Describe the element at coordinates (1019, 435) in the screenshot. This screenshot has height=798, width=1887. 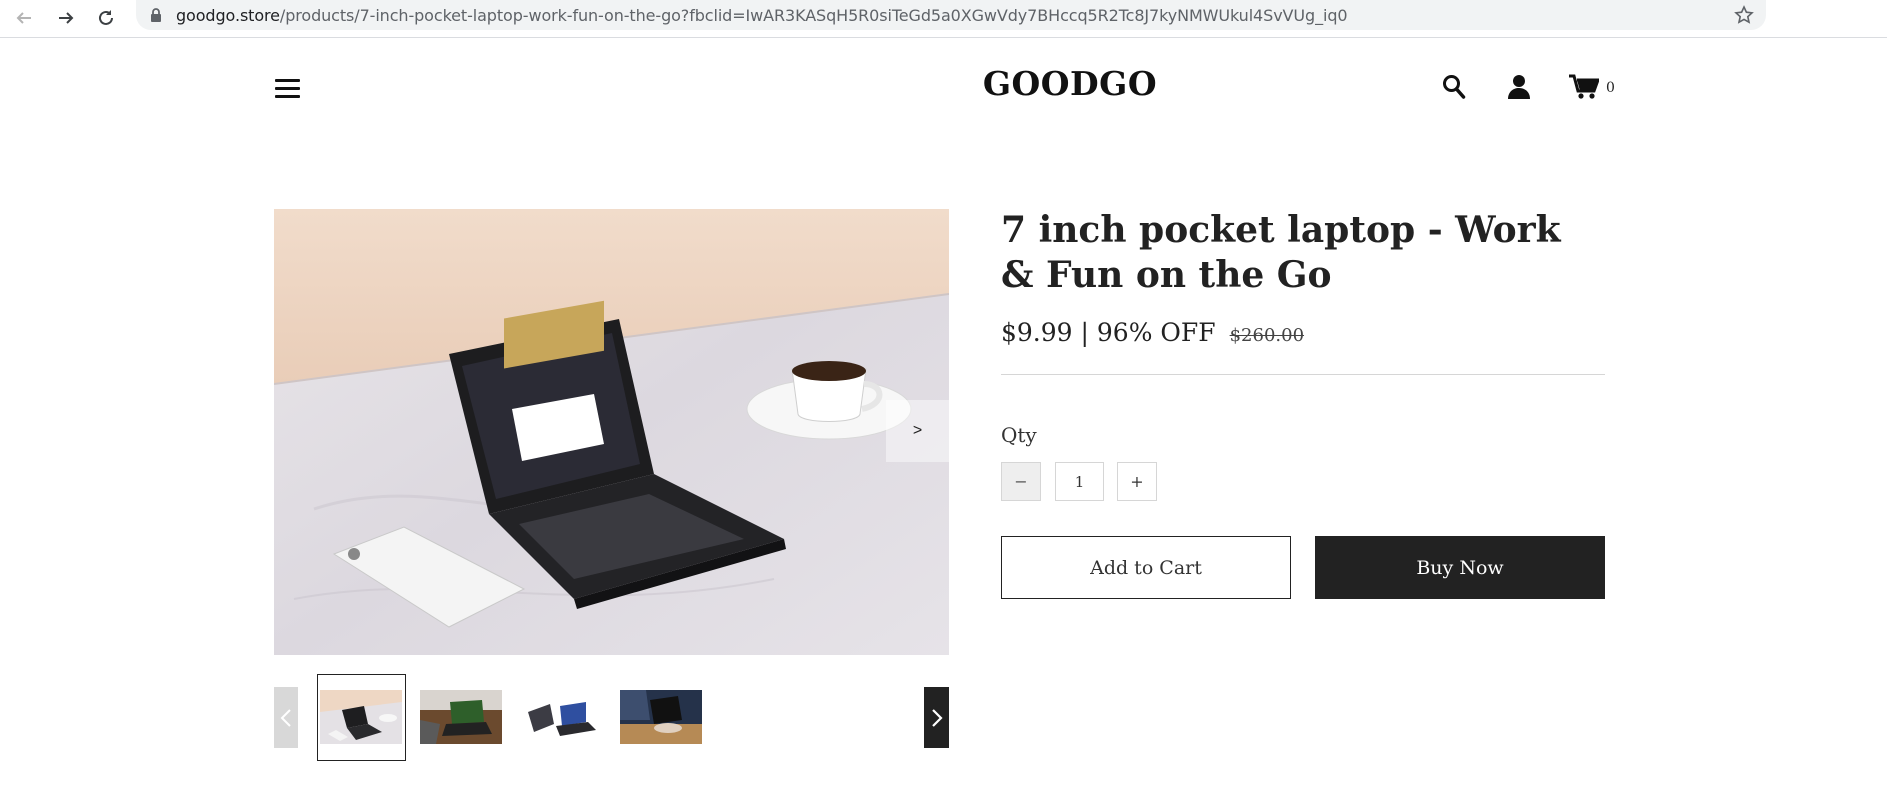
I see `qty-label: Qty` at that location.